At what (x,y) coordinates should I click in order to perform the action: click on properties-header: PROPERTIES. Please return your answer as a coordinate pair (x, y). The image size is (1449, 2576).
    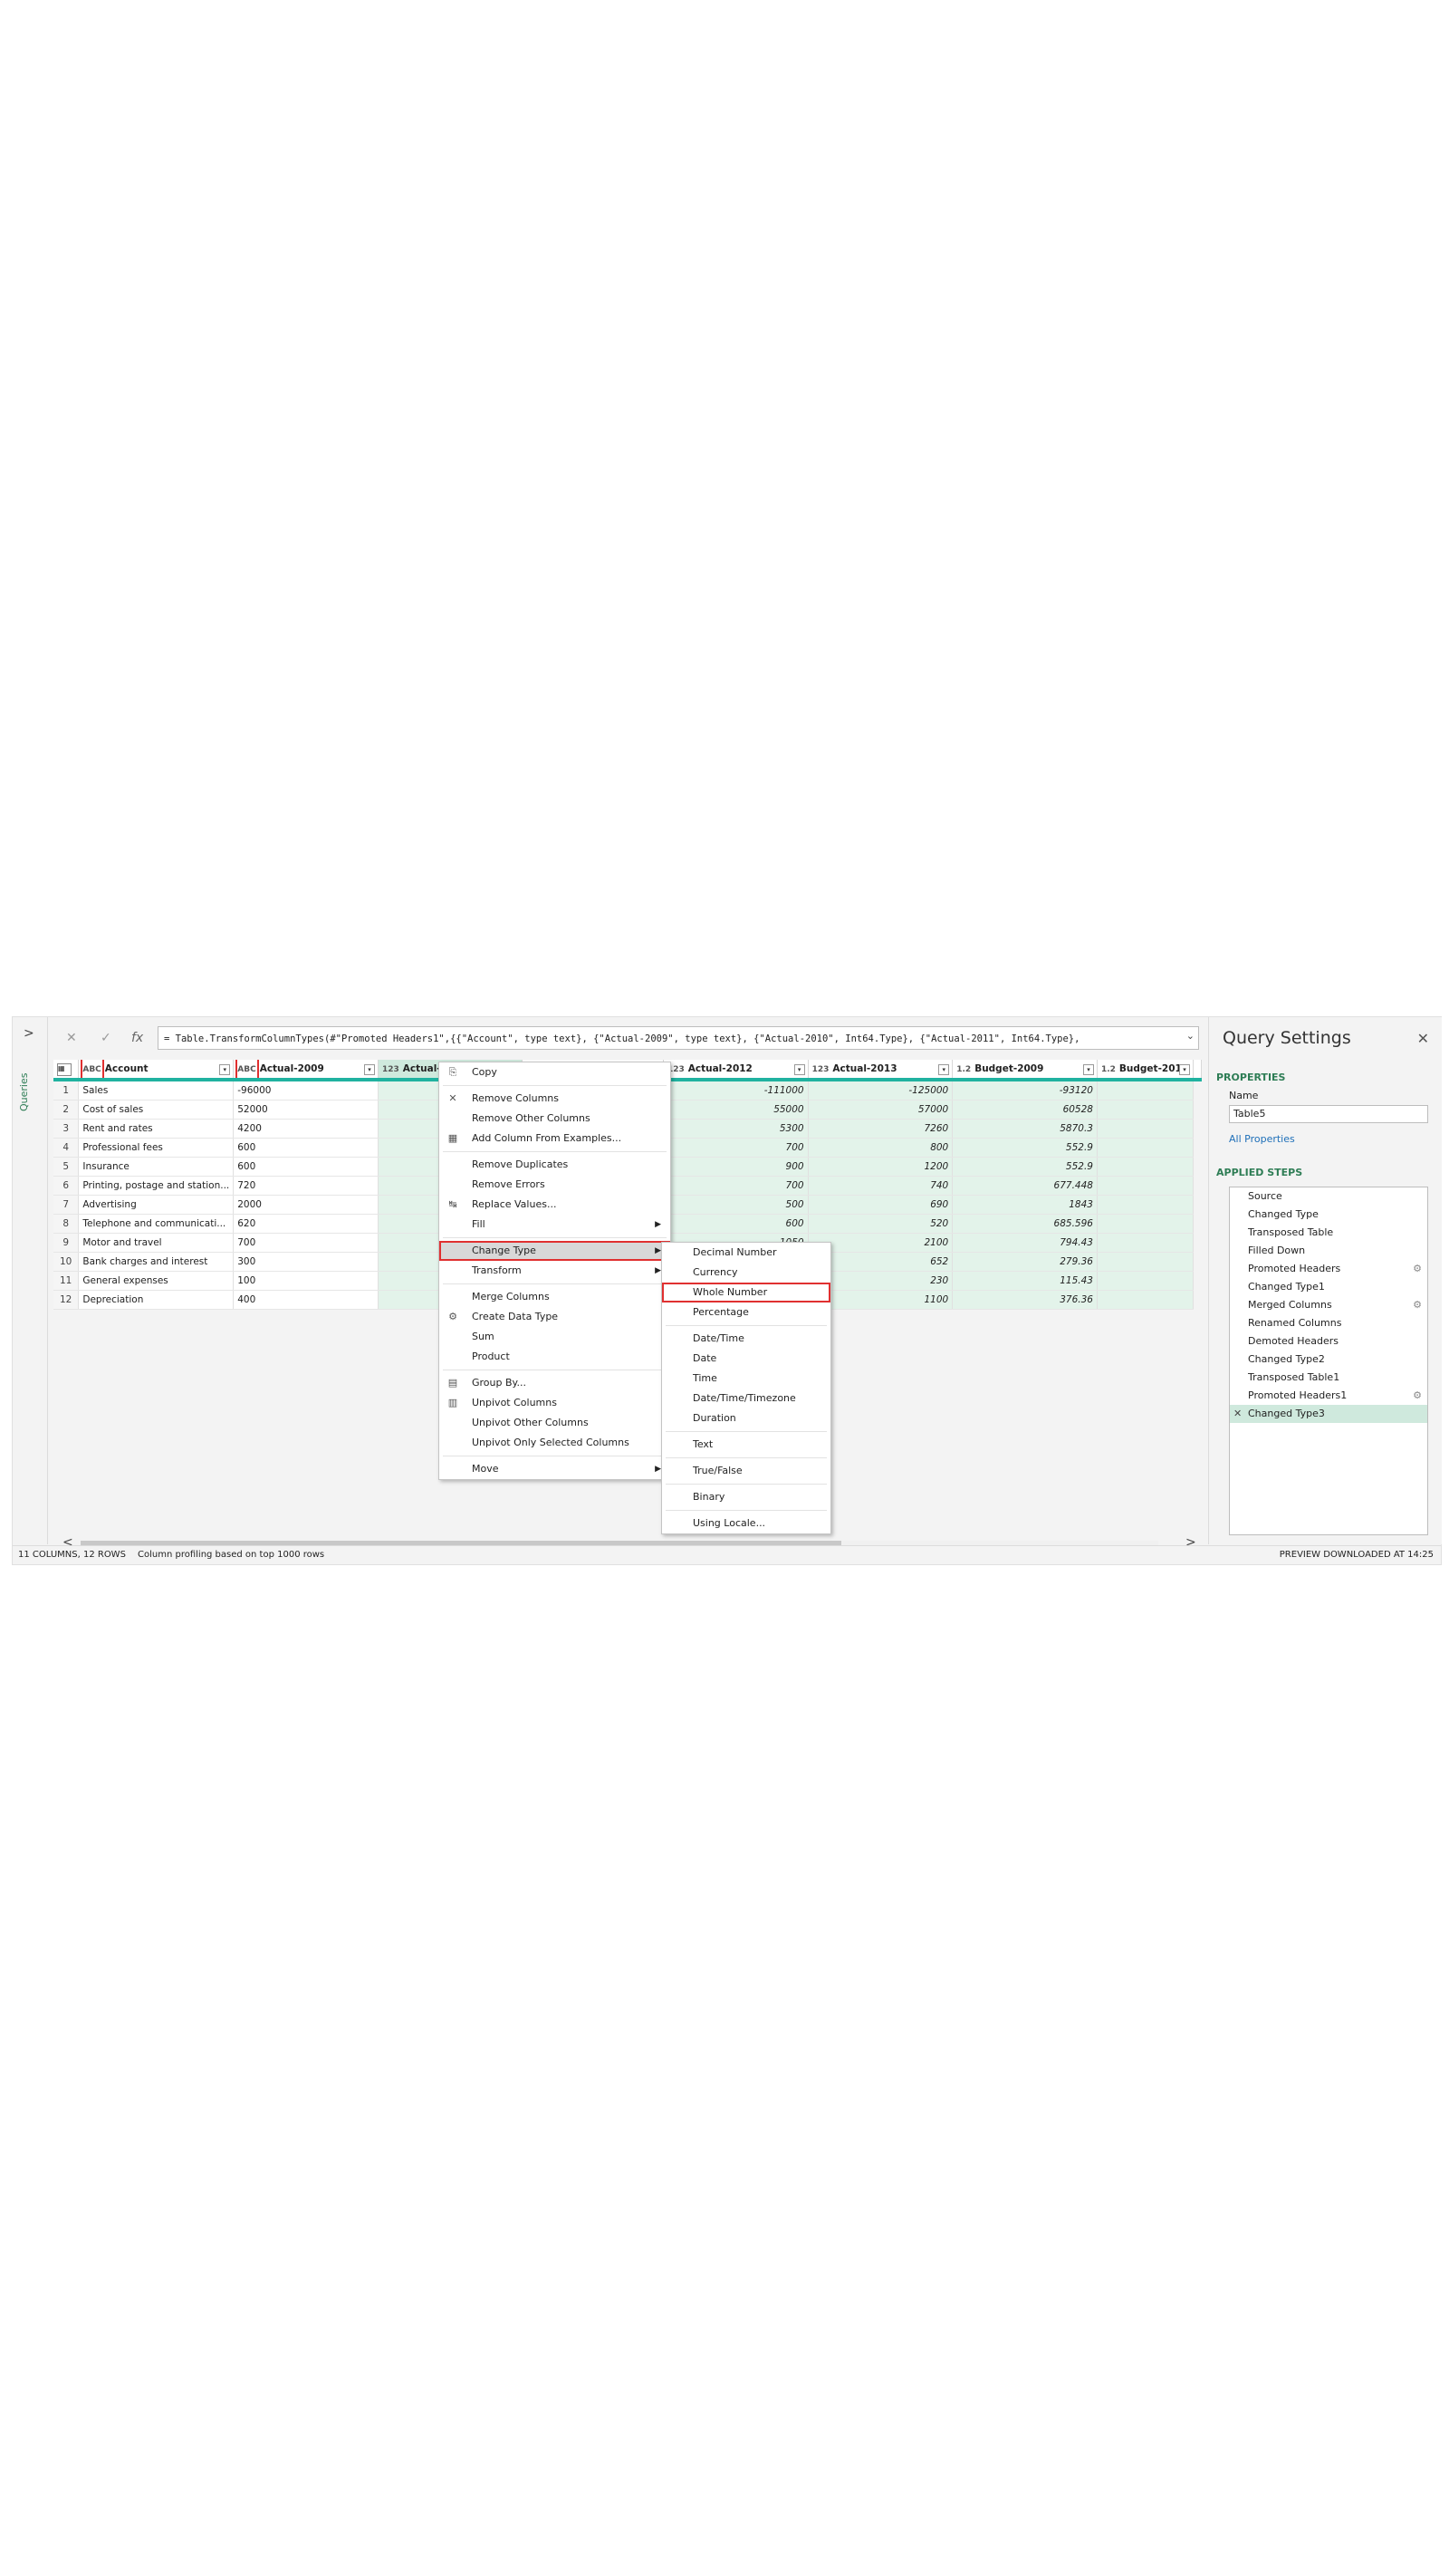
    Looking at the image, I should click on (1250, 1077).